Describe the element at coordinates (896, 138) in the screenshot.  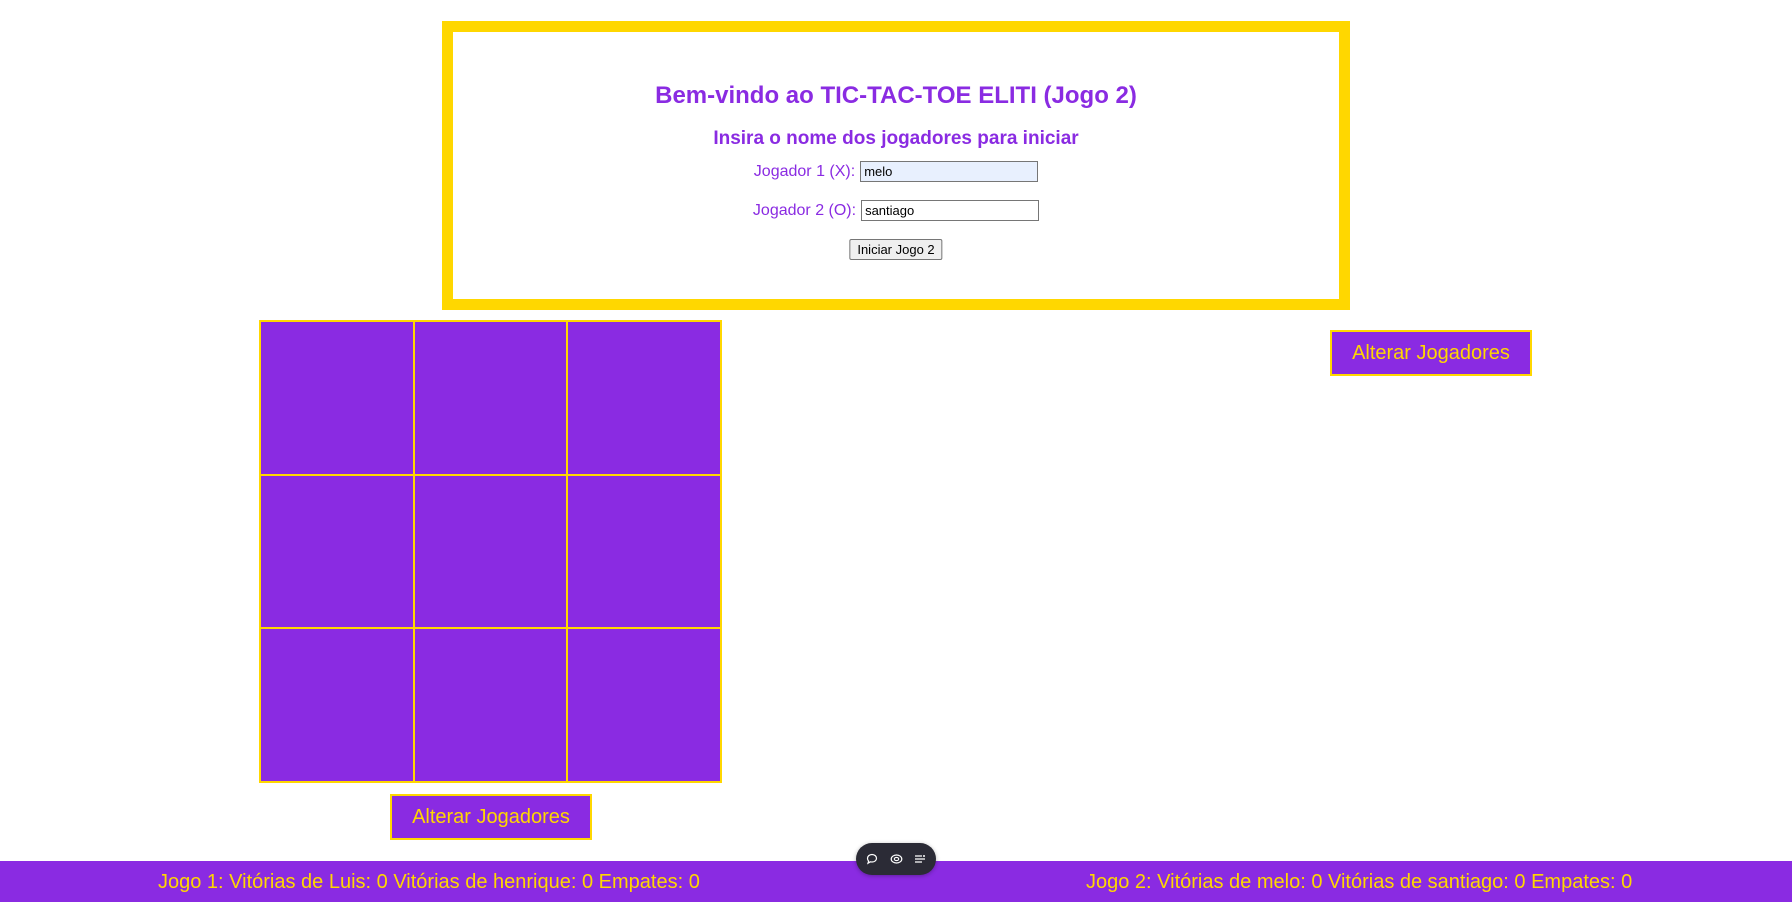
I see `setup-subtitle: Insira o nome dos jogadores para iniciar` at that location.